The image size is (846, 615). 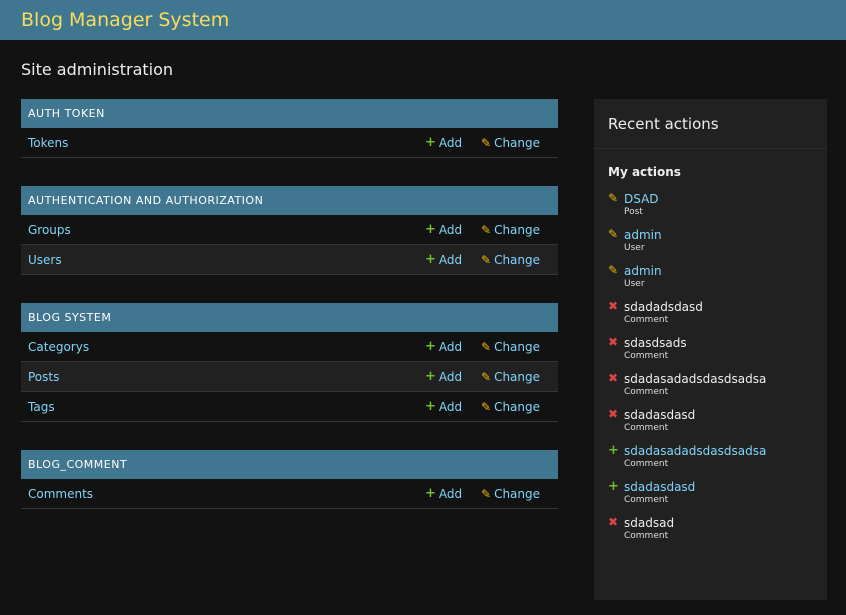 What do you see at coordinates (710, 420) in the screenshot?
I see `recent-action-item: ✖ sdadasdasd Comment` at bounding box center [710, 420].